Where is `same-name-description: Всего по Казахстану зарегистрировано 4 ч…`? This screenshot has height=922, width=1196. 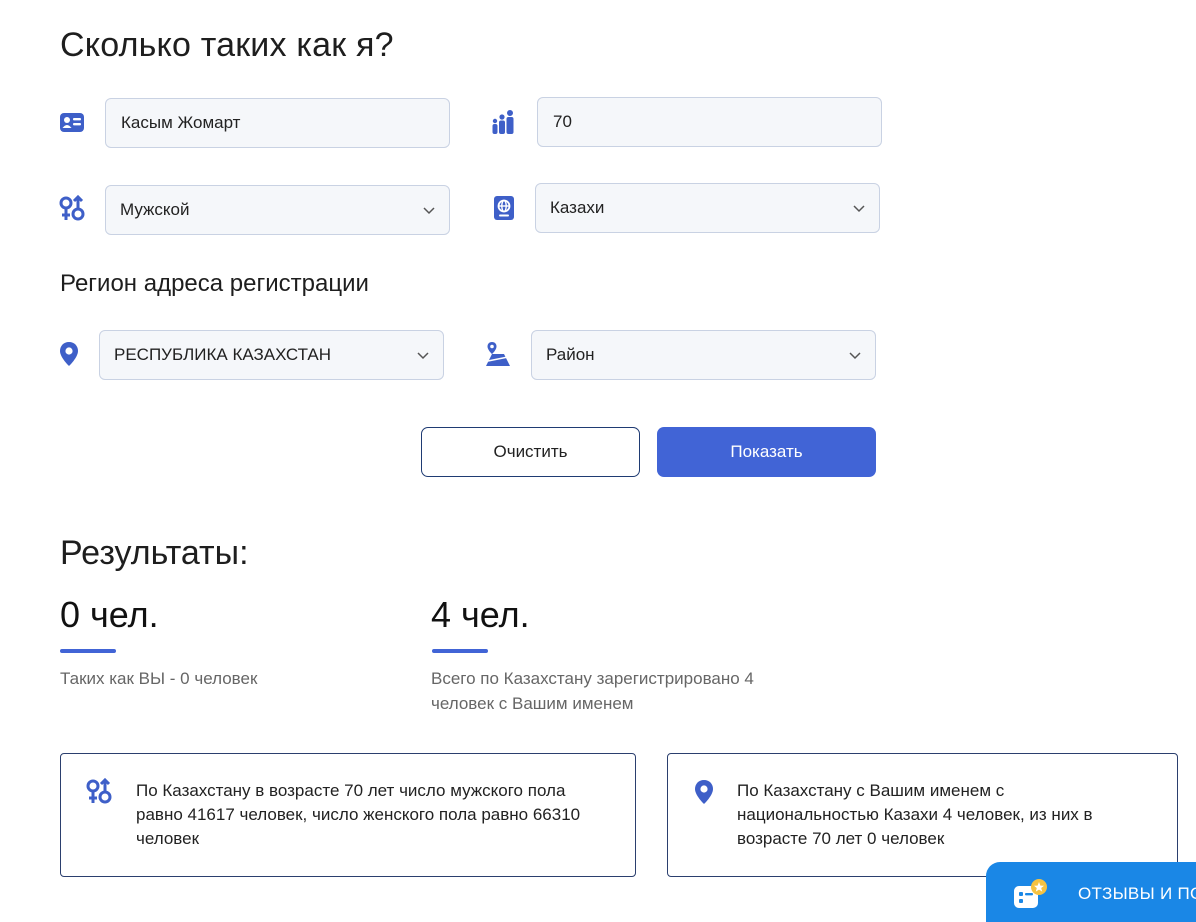
same-name-description: Всего по Казахстану зарегистрировано 4 ч… is located at coordinates (592, 691).